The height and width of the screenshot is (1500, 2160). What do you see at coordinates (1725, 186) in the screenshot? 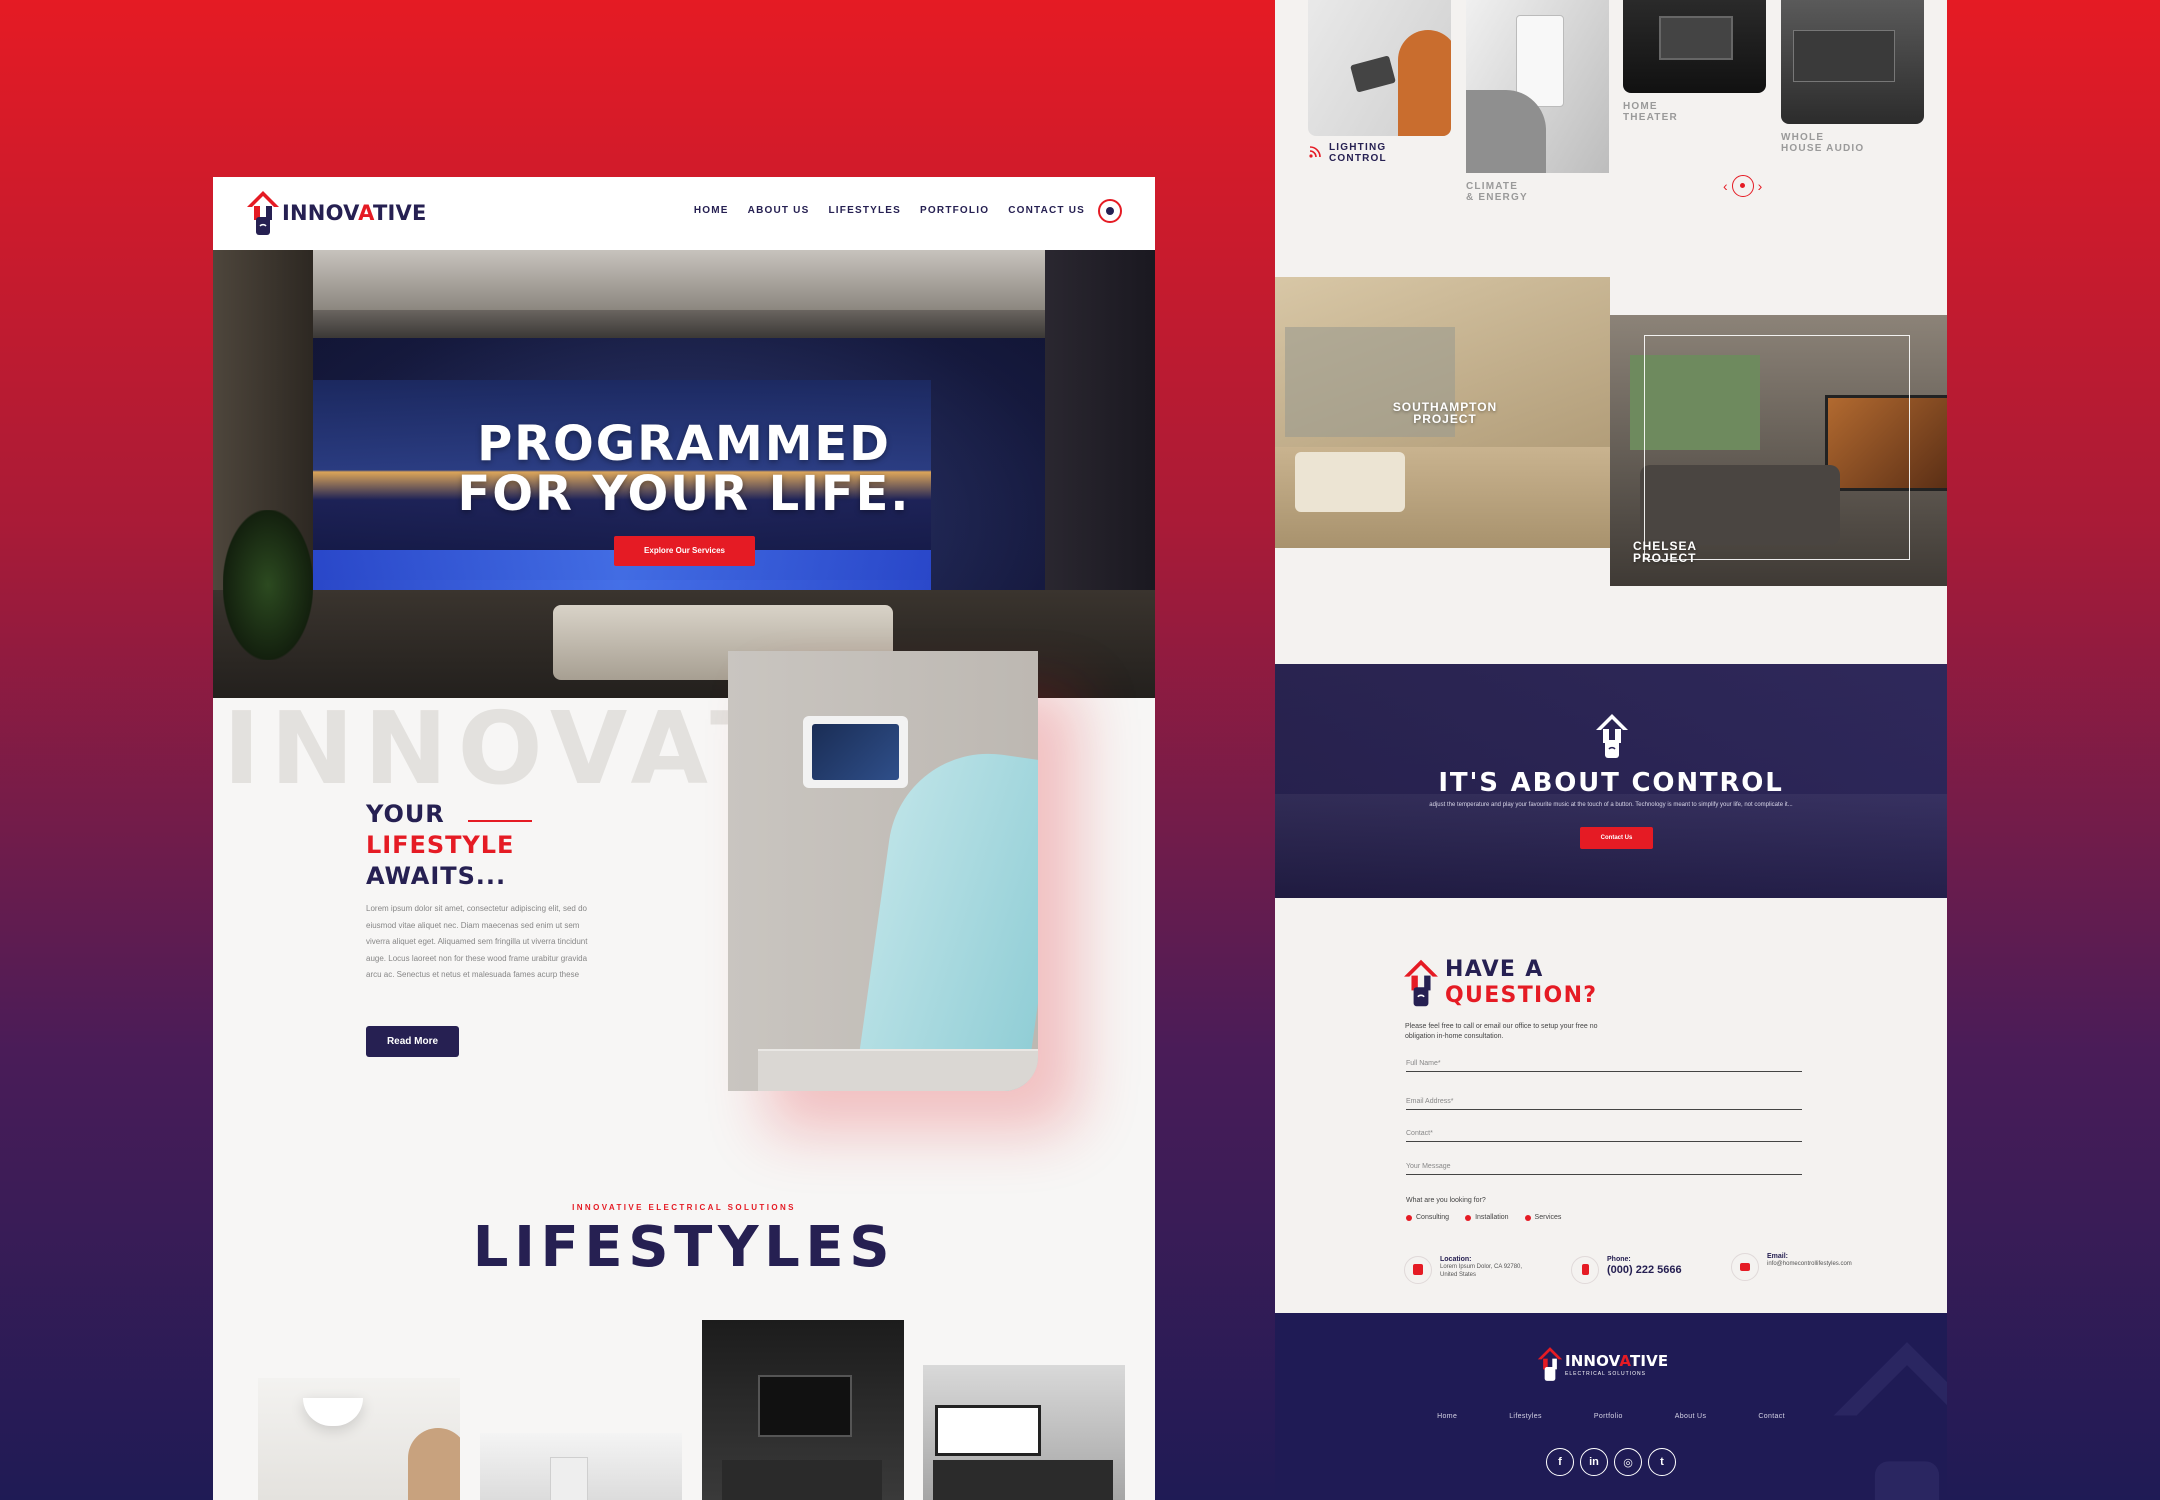
I see `chevron-left-icon: ‹` at bounding box center [1725, 186].